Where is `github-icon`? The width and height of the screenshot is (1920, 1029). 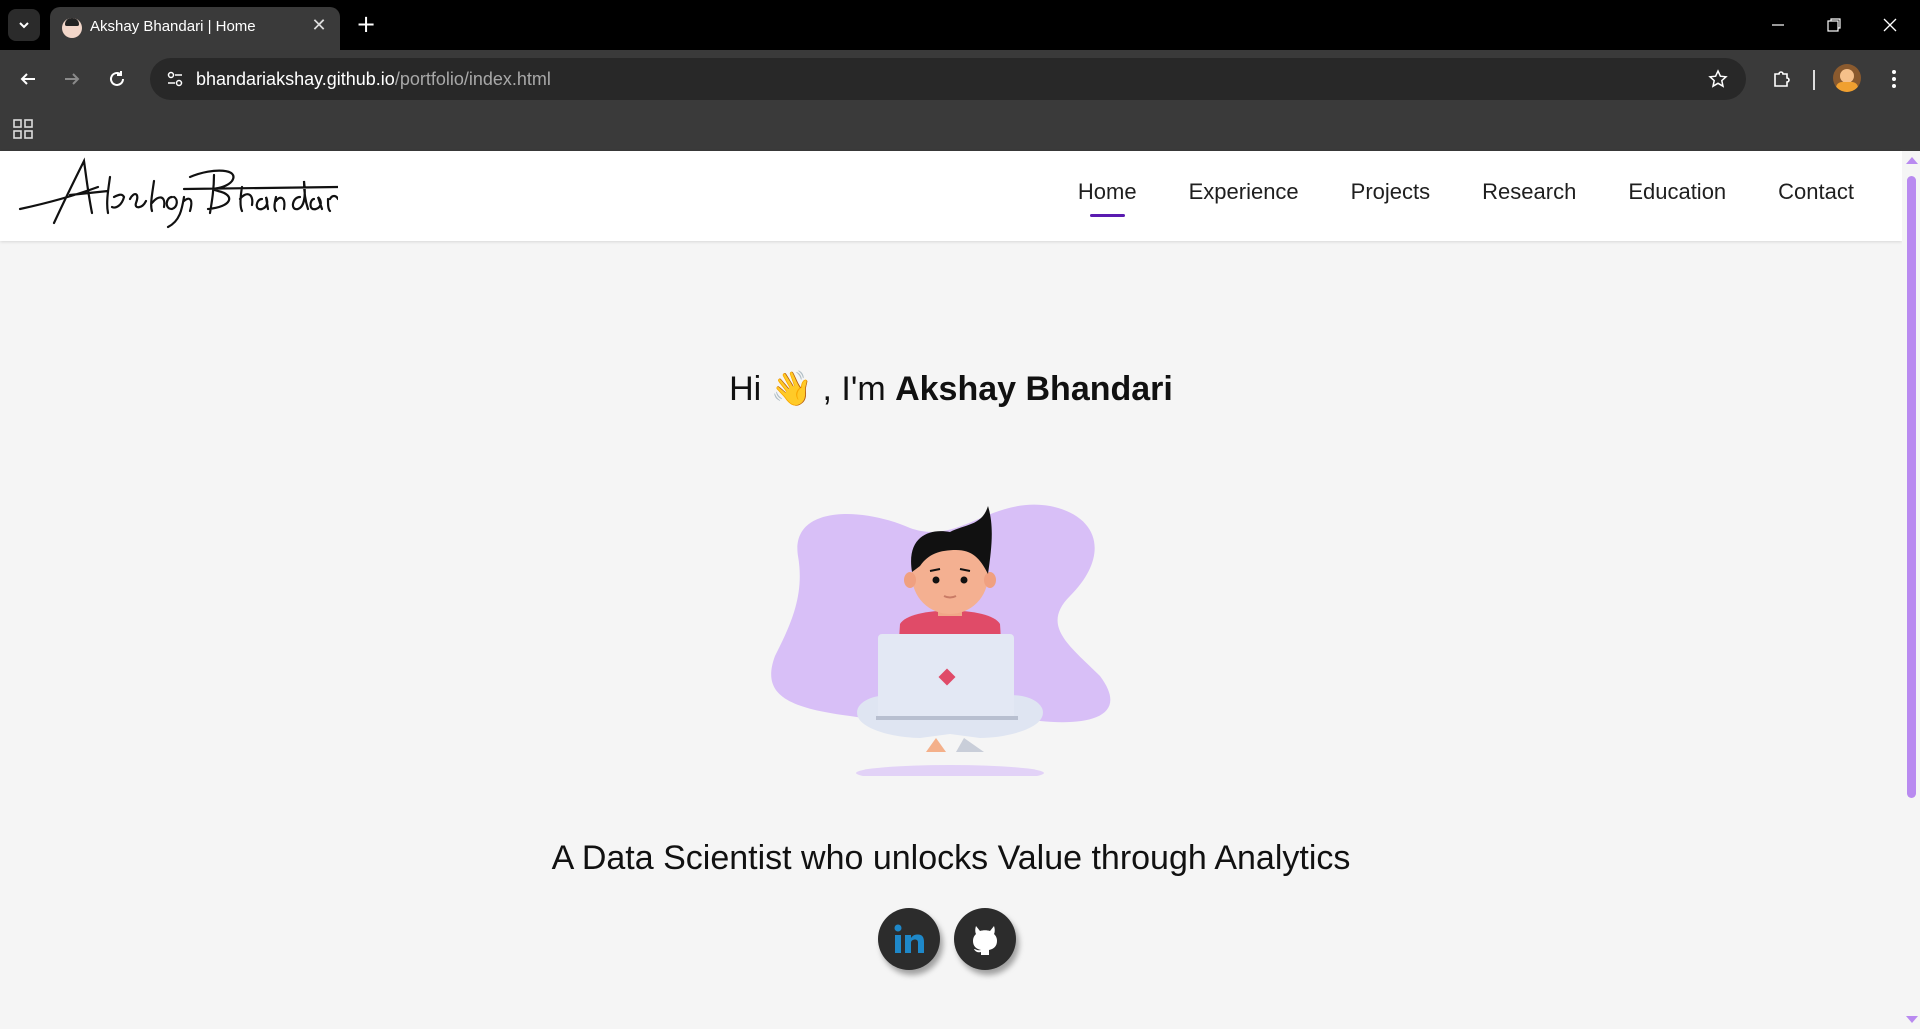
github-icon is located at coordinates (985, 940).